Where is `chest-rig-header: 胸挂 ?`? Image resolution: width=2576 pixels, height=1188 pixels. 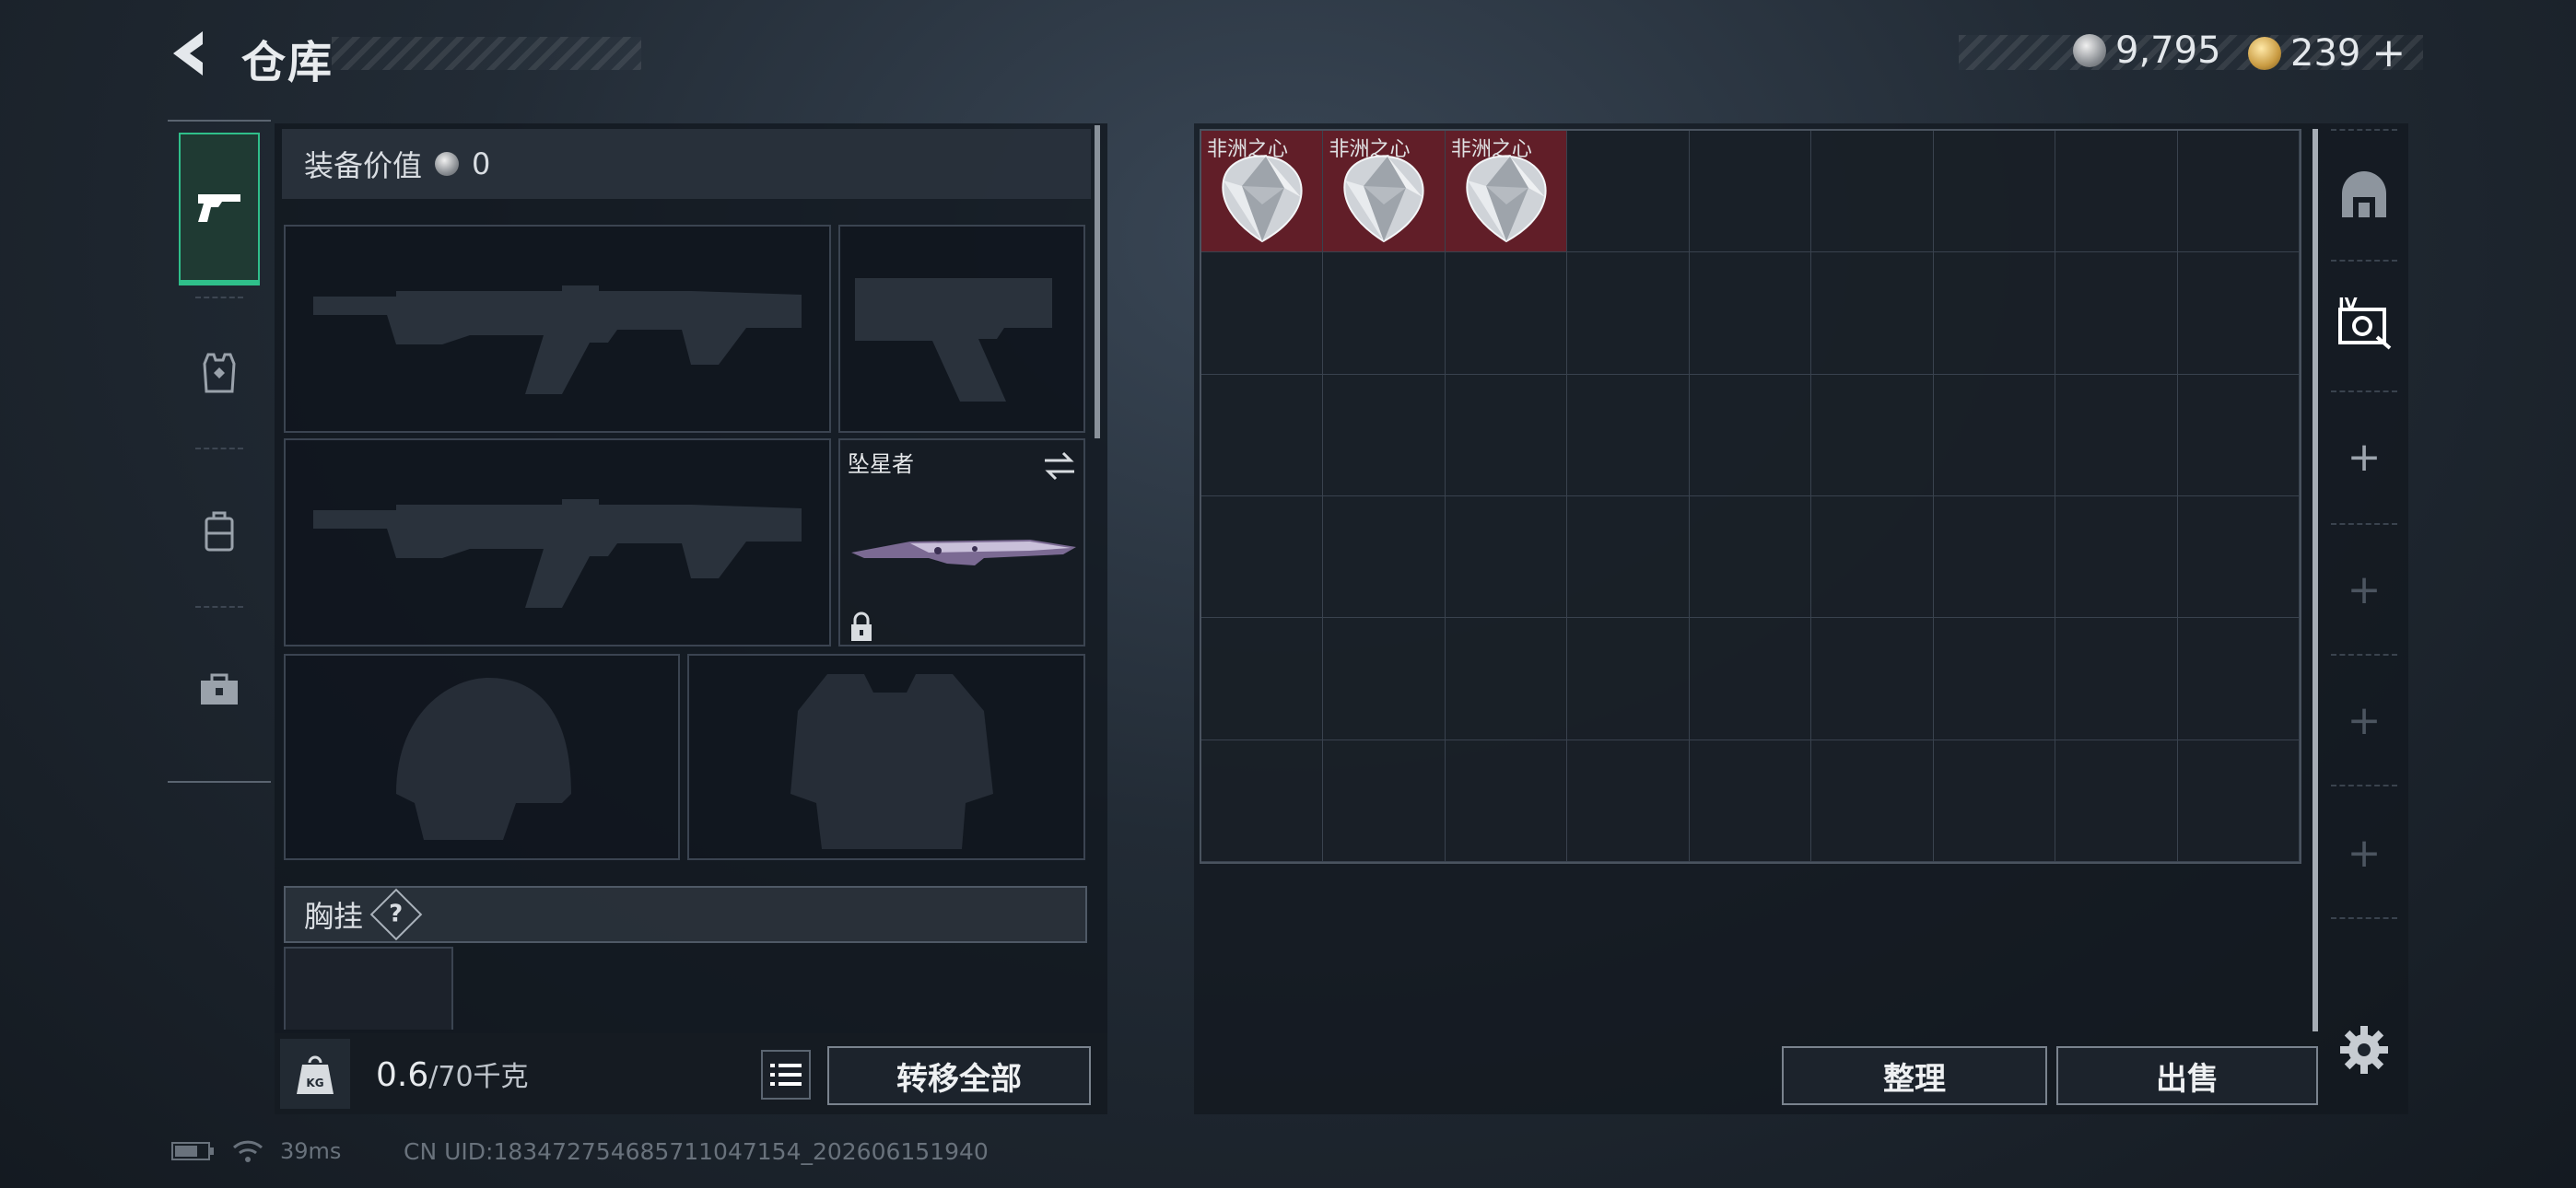
chest-rig-header: 胸挂 ? is located at coordinates (685, 914).